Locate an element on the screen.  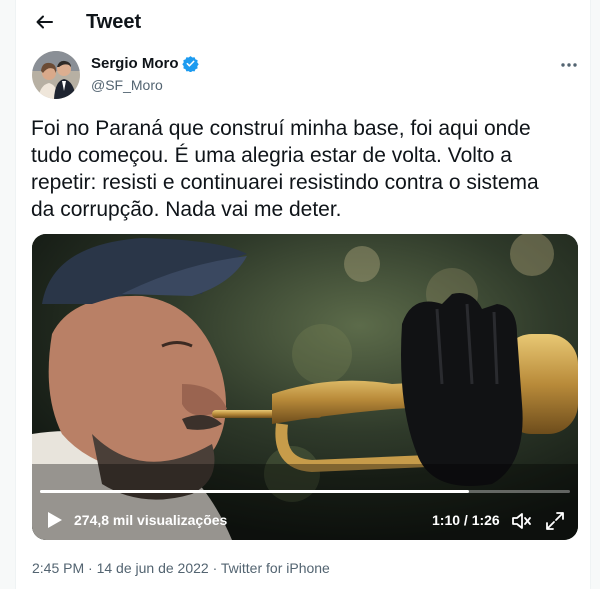
tweet-date: 14 de jun de 2022 is located at coordinates (153, 568).